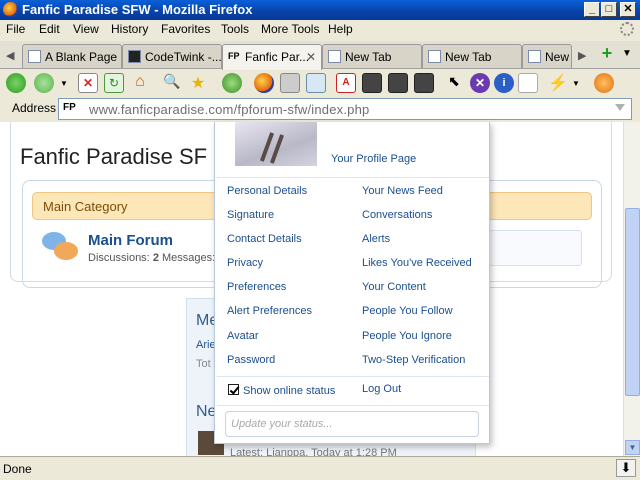  Describe the element at coordinates (417, 263) in the screenshot. I see `link-likes-received: Likes You've Received` at that location.